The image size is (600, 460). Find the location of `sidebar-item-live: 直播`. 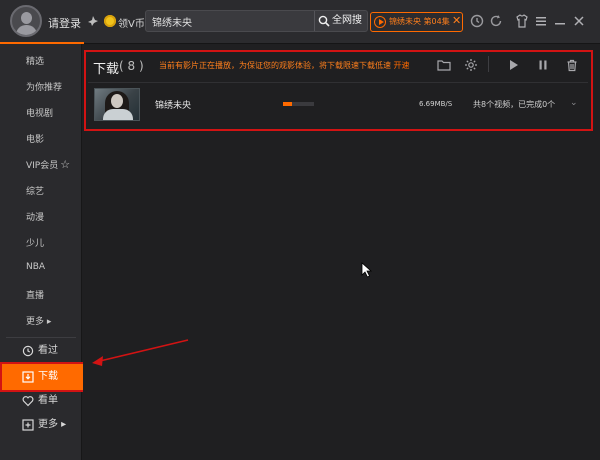

sidebar-item-live: 直播 is located at coordinates (35, 294).